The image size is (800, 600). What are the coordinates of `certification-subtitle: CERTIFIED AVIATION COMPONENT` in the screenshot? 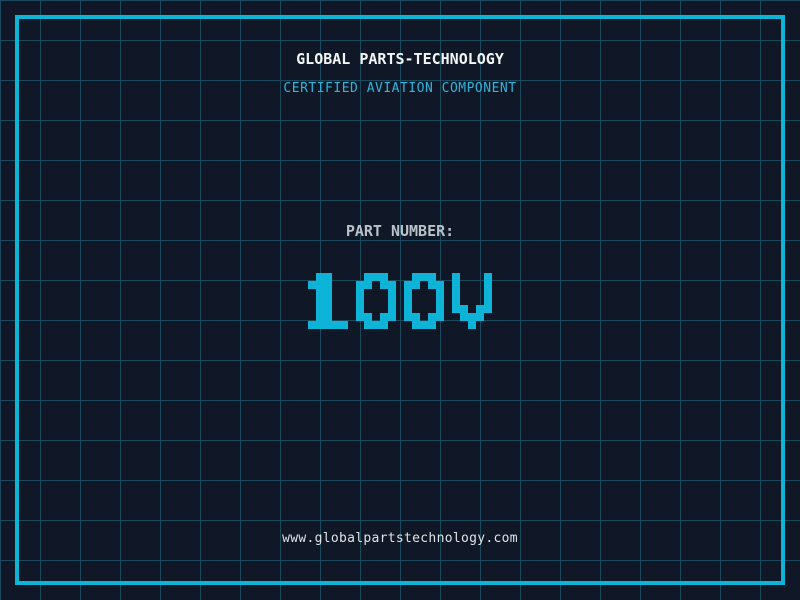 It's located at (400, 88).